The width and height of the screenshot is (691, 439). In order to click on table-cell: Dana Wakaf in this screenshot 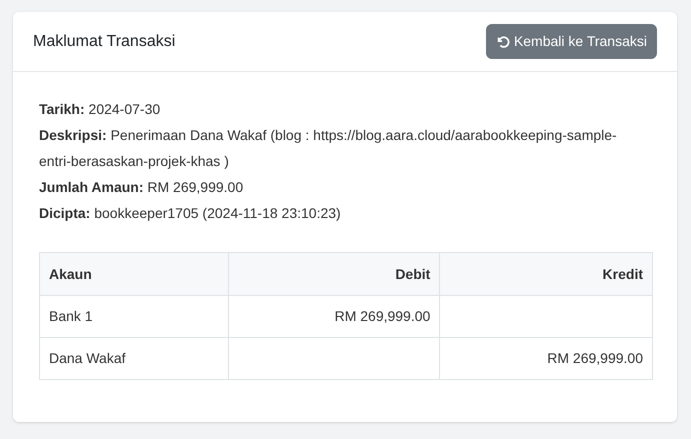, I will do `click(134, 359)`.